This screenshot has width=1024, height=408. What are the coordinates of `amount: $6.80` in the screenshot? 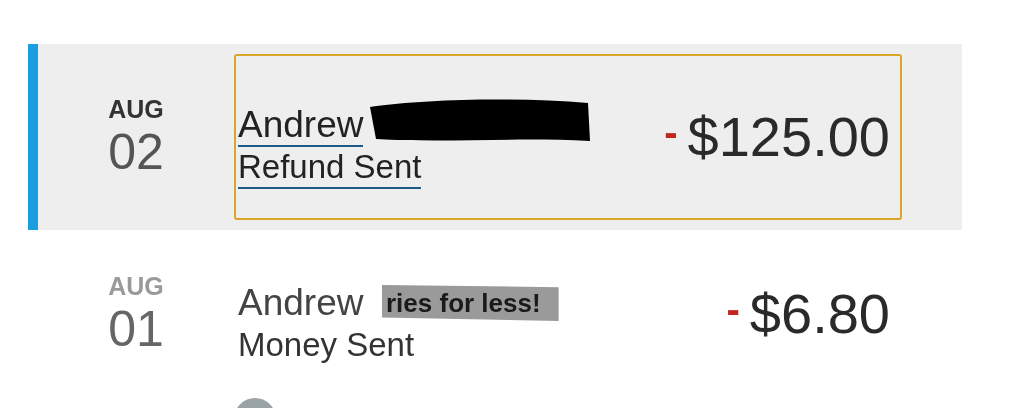 It's located at (819, 314).